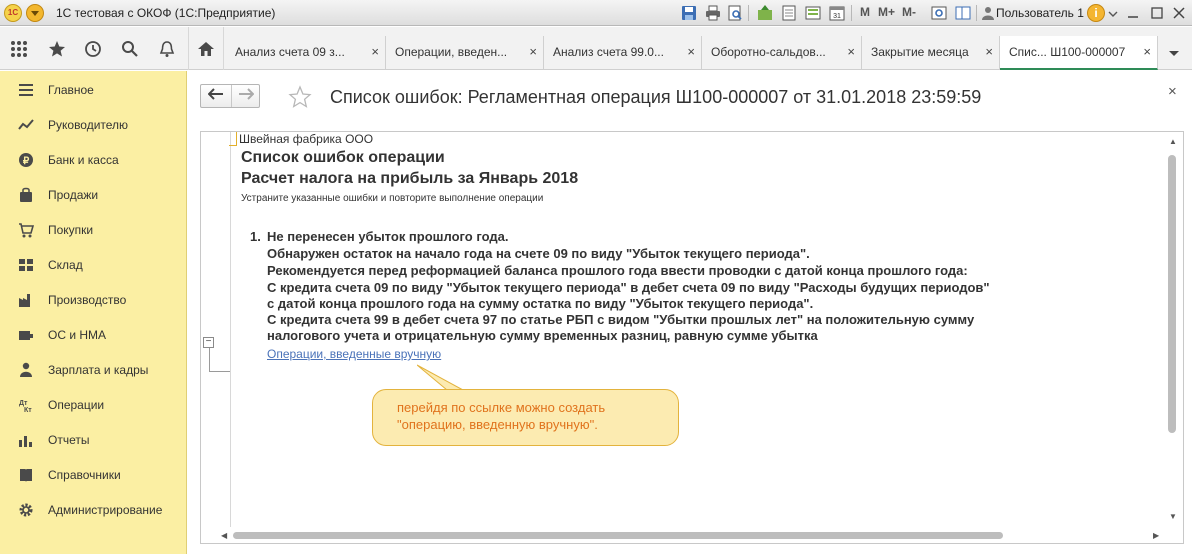  I want to click on minimize-button, so click(1133, 13).